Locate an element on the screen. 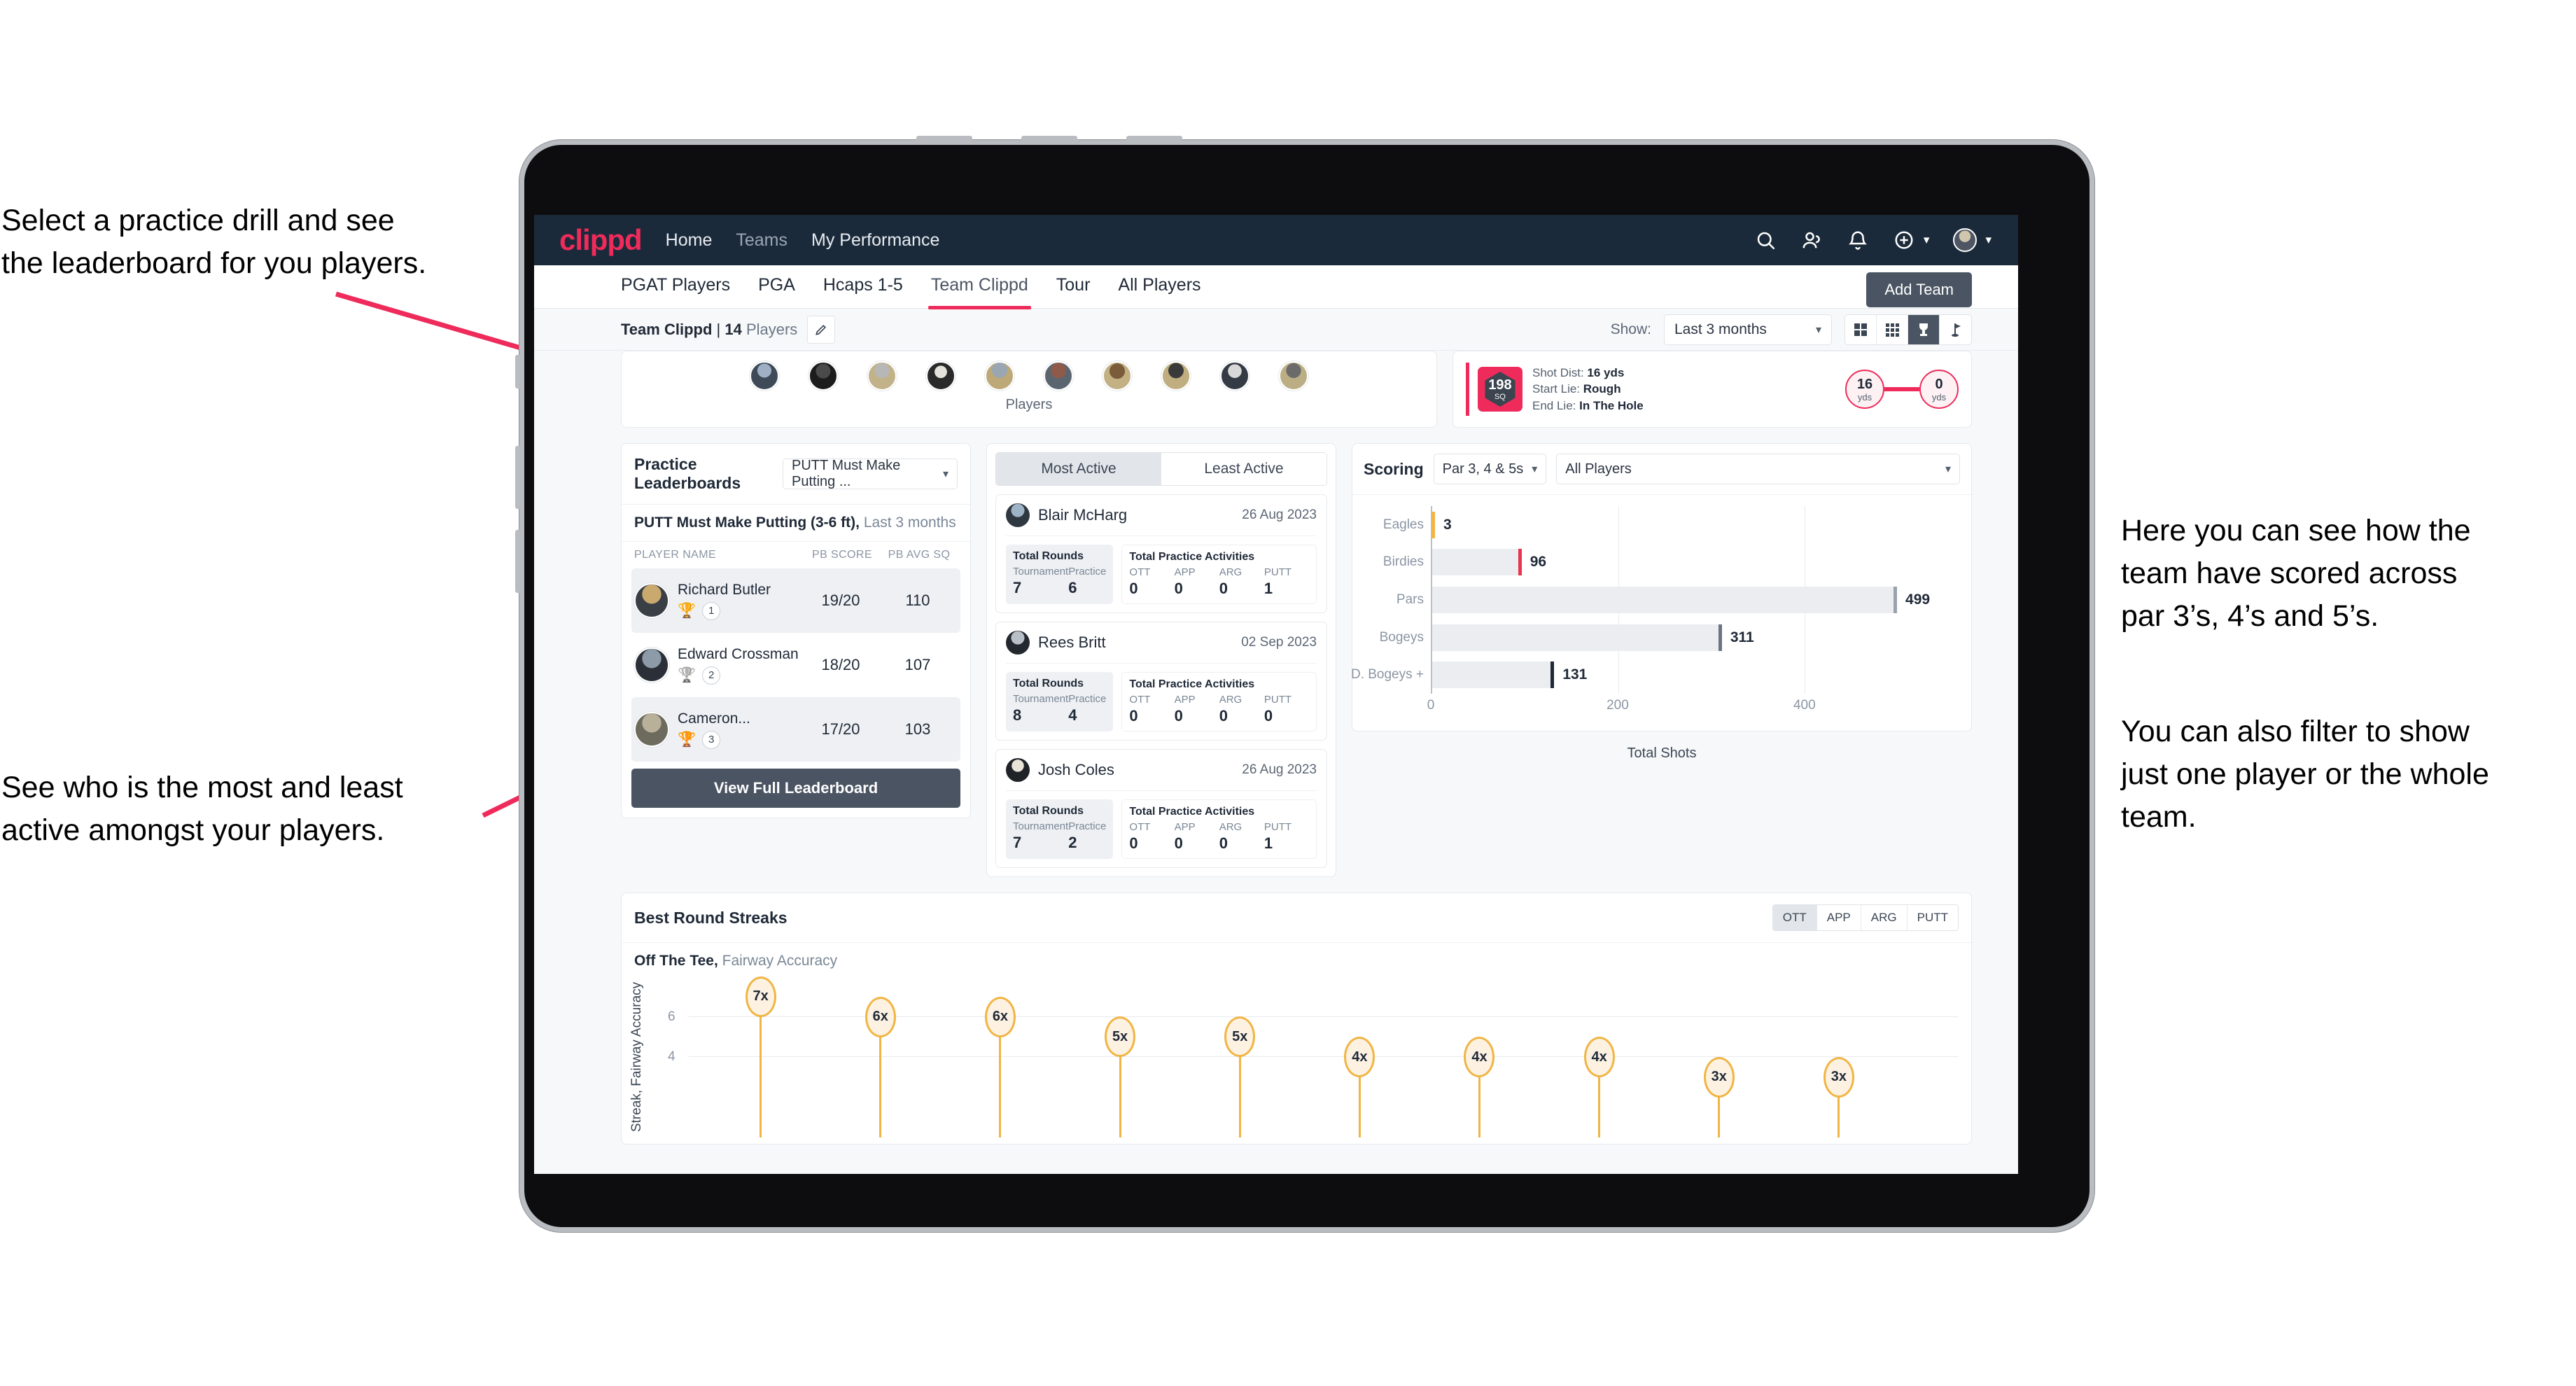 The width and height of the screenshot is (2576, 1386). tab-pgat-players: PGAT Players is located at coordinates (675, 286).